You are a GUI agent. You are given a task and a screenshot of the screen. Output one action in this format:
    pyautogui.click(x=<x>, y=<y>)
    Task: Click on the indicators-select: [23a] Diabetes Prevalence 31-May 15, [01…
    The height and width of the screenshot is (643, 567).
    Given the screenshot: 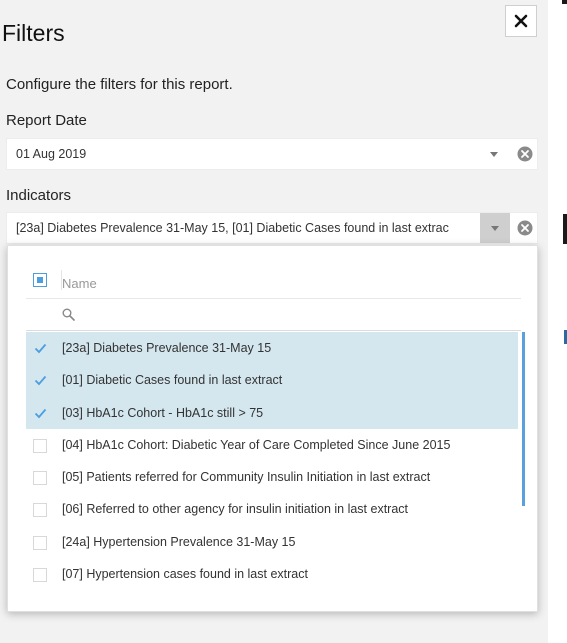 What is the action you would take?
    pyautogui.click(x=272, y=228)
    